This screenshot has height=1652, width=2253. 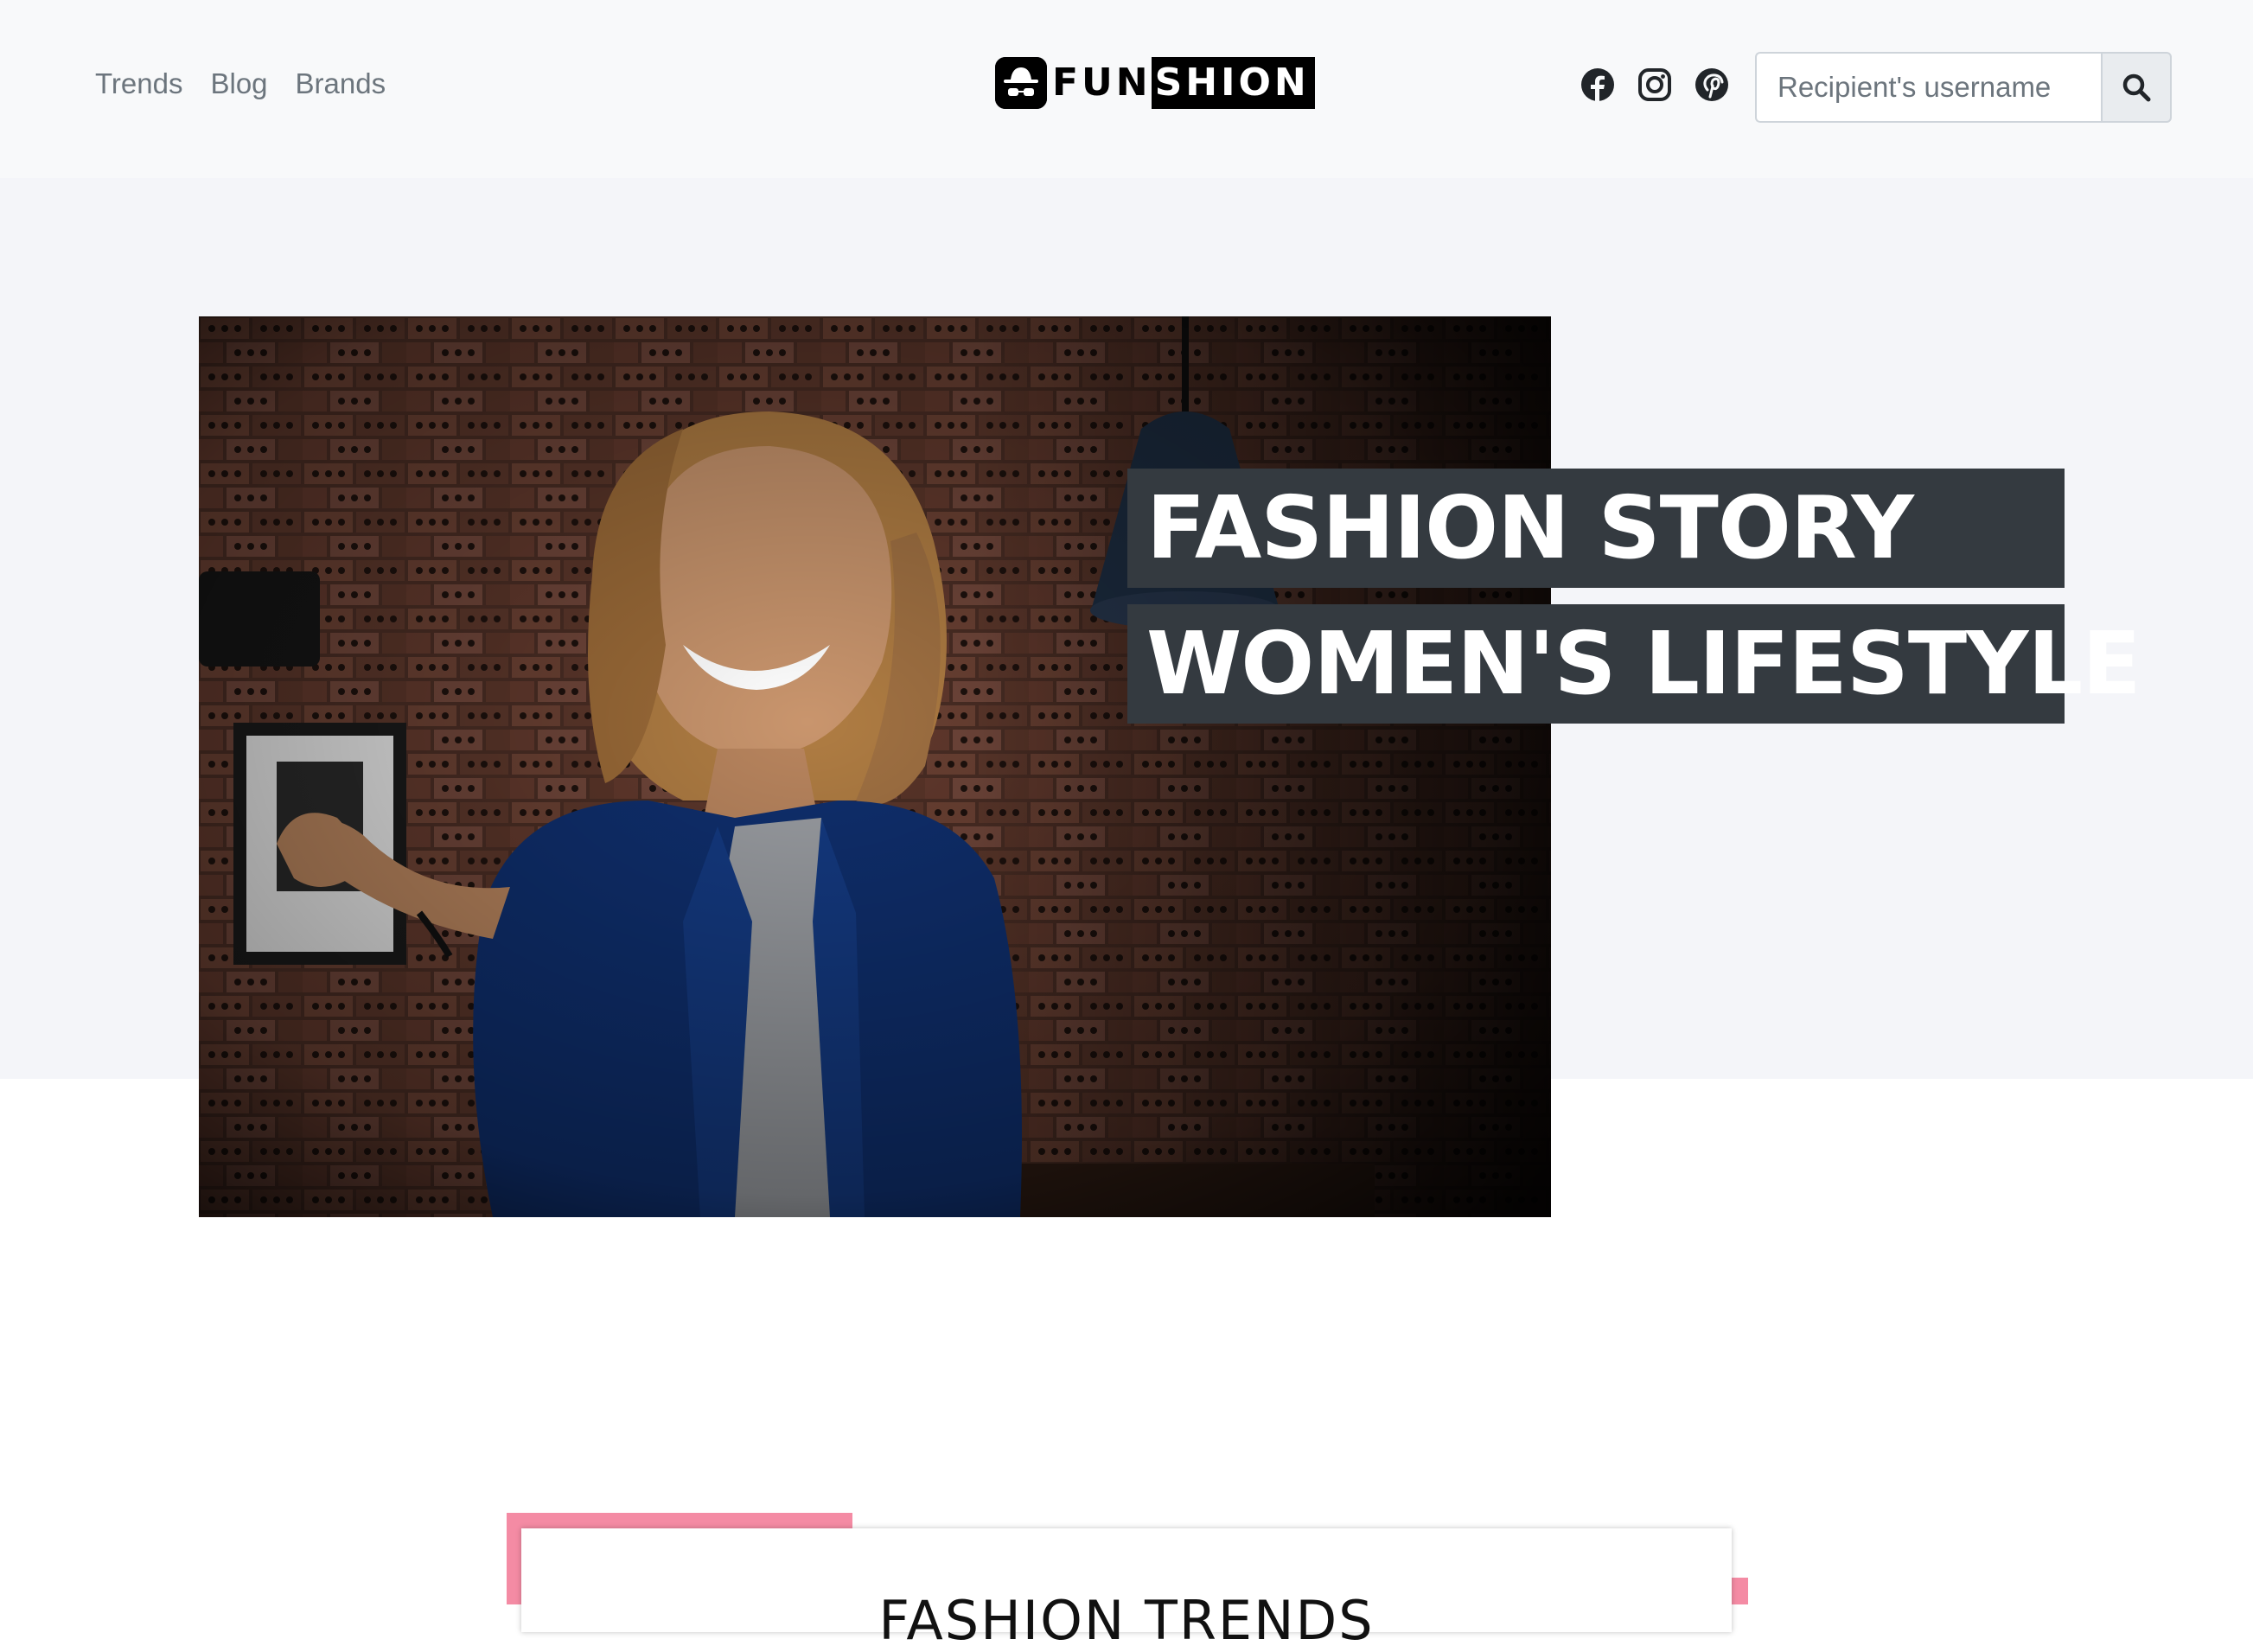 I want to click on brand-text-shion: SHION, so click(x=1233, y=83).